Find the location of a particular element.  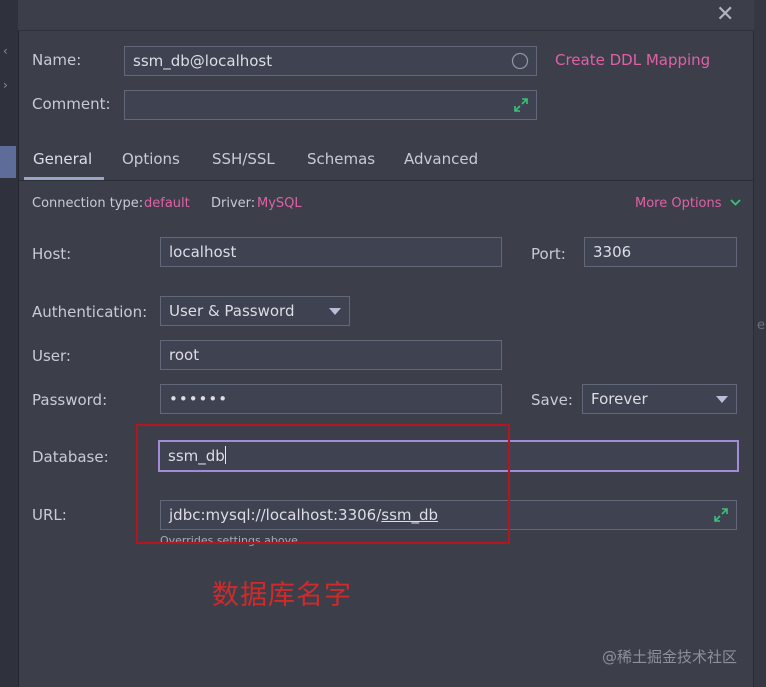

password-input: •••••• is located at coordinates (331, 399).